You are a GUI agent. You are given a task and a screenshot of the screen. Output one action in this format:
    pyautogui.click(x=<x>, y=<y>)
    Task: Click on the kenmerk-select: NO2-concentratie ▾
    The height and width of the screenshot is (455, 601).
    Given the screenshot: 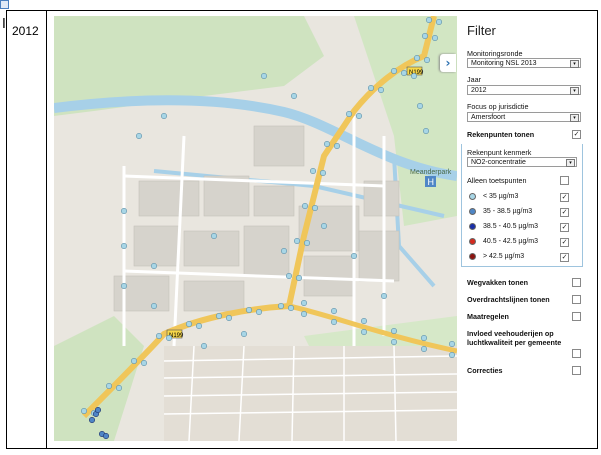 What is the action you would take?
    pyautogui.click(x=522, y=162)
    